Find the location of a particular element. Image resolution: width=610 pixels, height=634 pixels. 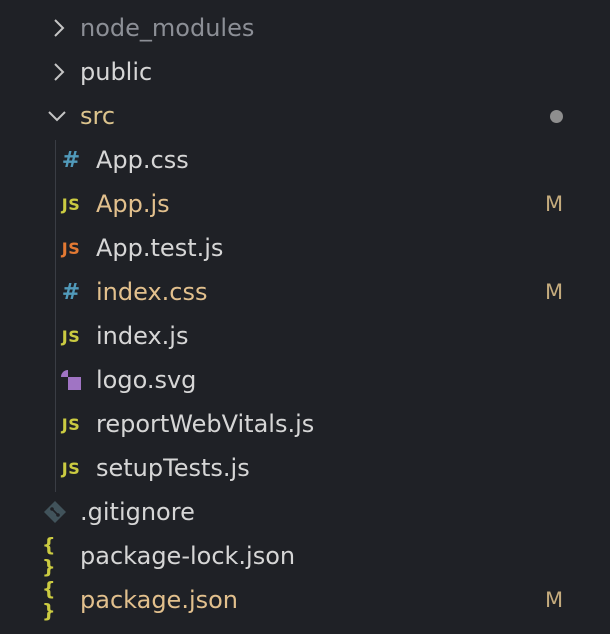

tree-item-index-css: # index.css M is located at coordinates (305, 292).